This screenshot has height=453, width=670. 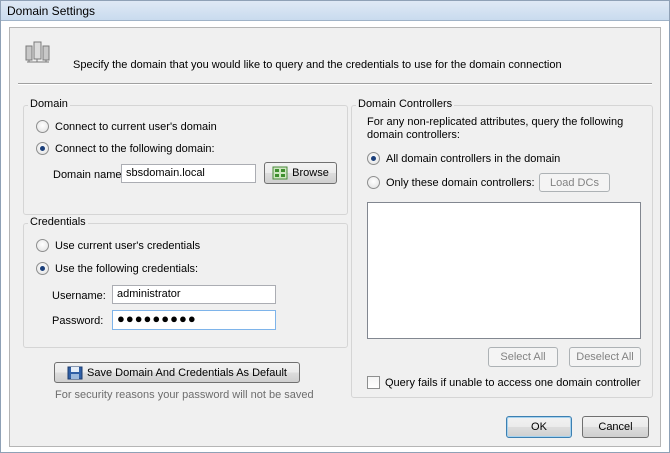 I want to click on connect-following-domain-label: Connect to the following domain:, so click(x=135, y=148).